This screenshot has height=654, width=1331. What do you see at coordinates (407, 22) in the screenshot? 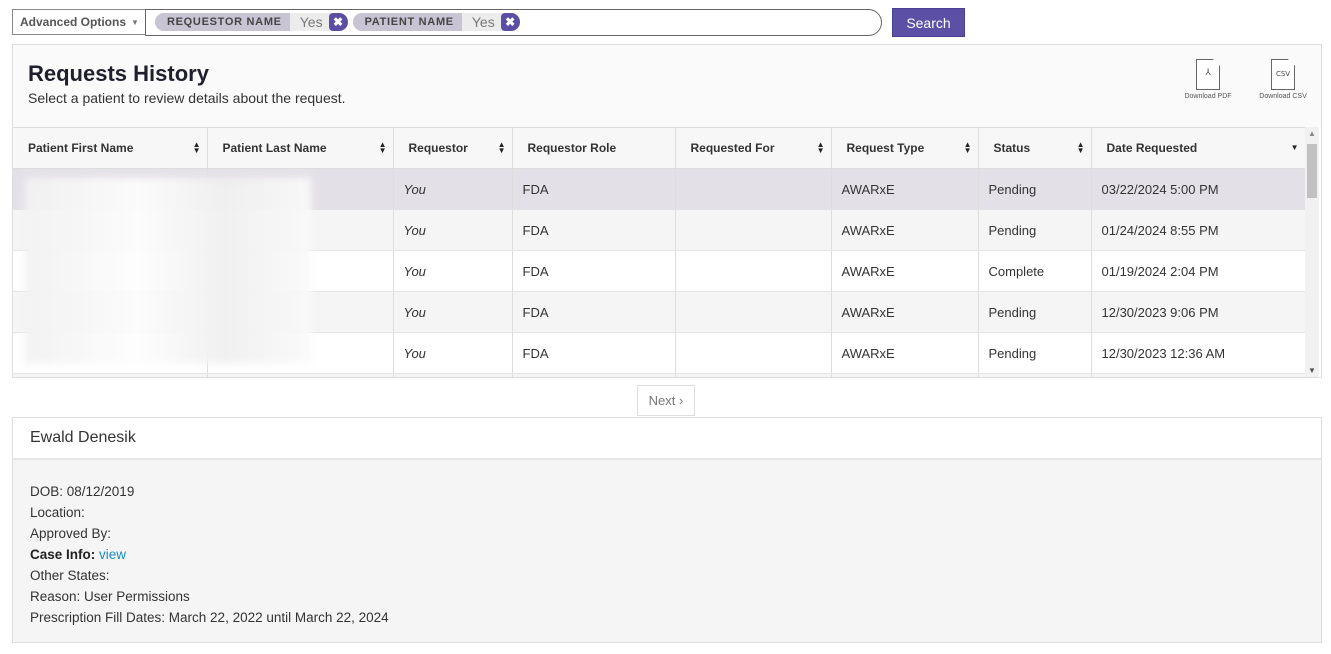
I see `chip-name: PATIENT NAME` at bounding box center [407, 22].